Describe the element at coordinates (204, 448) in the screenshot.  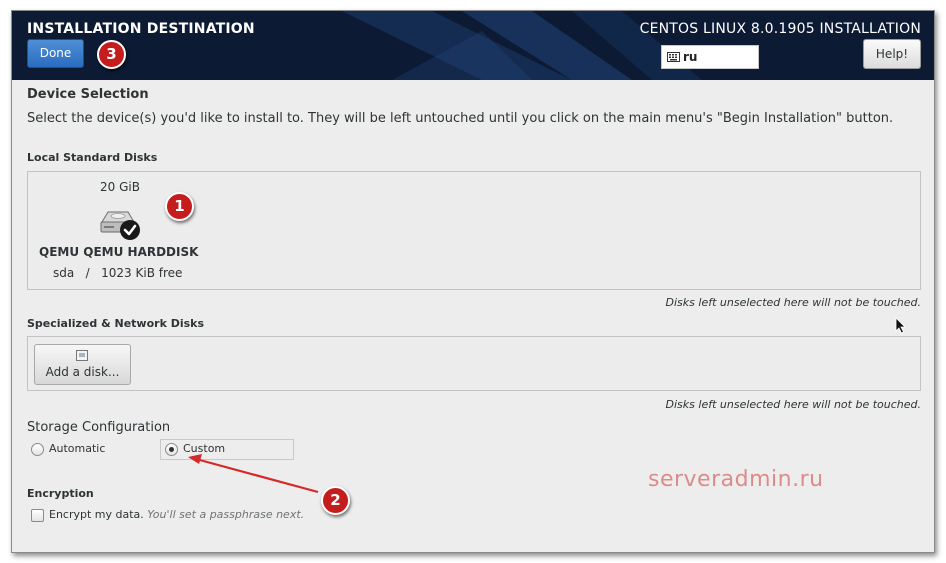
I see `custom-label: Custom` at that location.